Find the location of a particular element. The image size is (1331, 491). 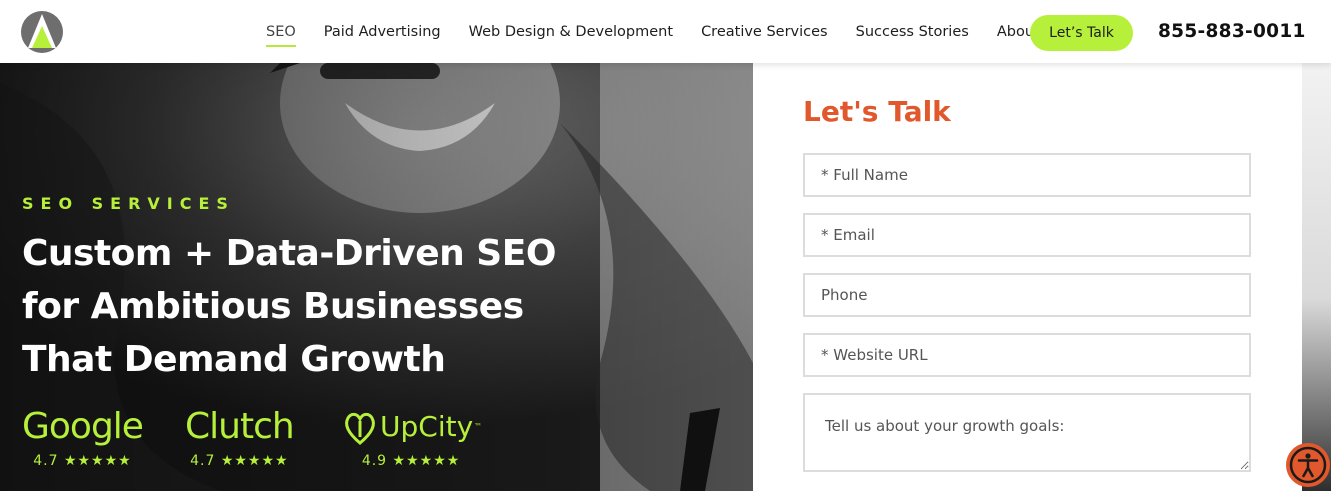

phone-field is located at coordinates (1027, 295).